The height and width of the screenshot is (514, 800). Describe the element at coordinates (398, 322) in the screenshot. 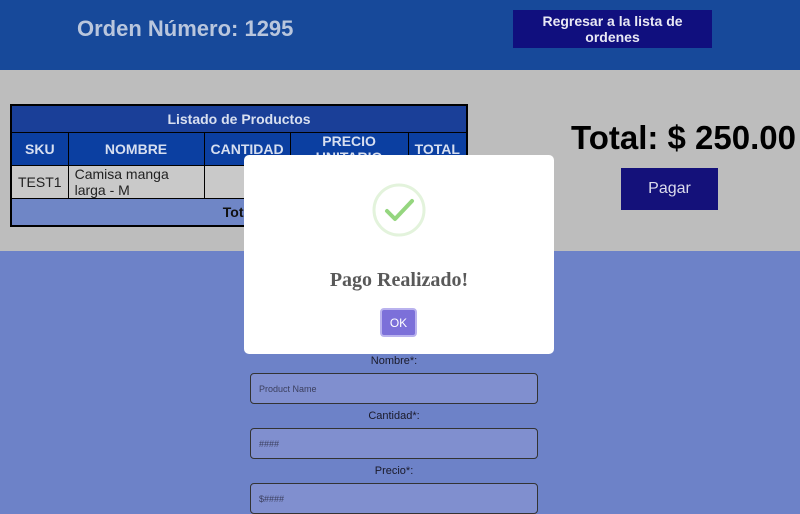

I see `ok-button: OK` at that location.